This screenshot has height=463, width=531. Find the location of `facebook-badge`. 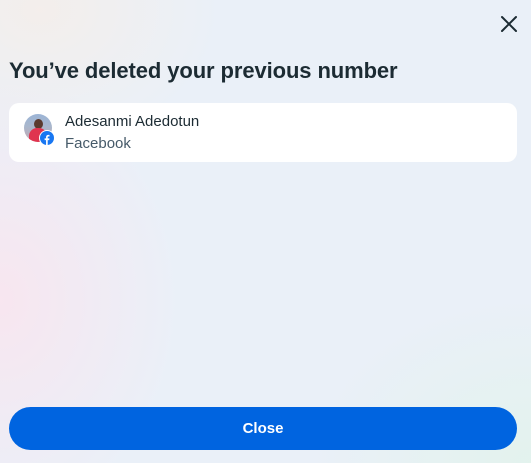

facebook-badge is located at coordinates (47, 138).